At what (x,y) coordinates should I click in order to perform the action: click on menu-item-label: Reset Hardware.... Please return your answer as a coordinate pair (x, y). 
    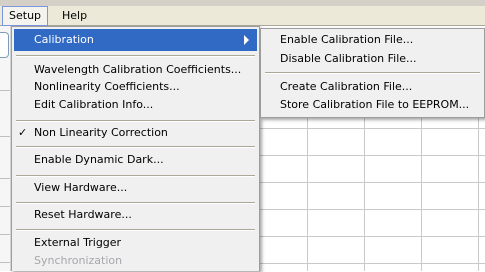
    Looking at the image, I should click on (83, 214).